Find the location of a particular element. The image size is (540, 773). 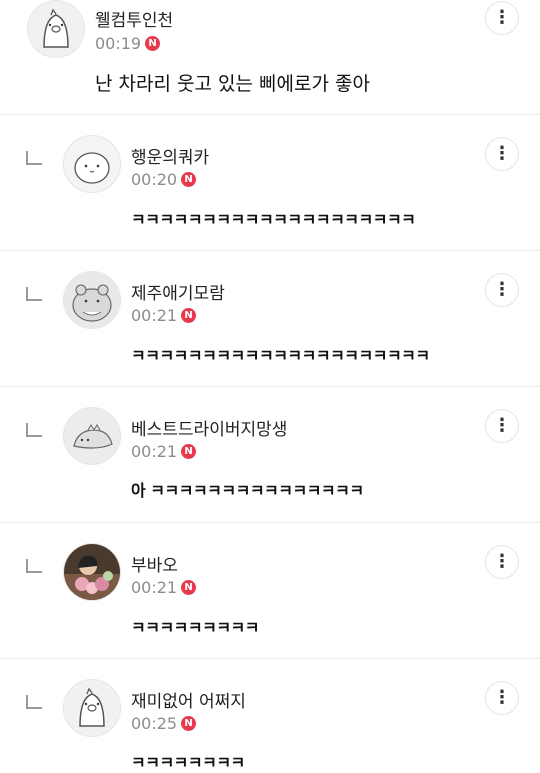

nickname: 재미없어 어쩌지 is located at coordinates (188, 699).